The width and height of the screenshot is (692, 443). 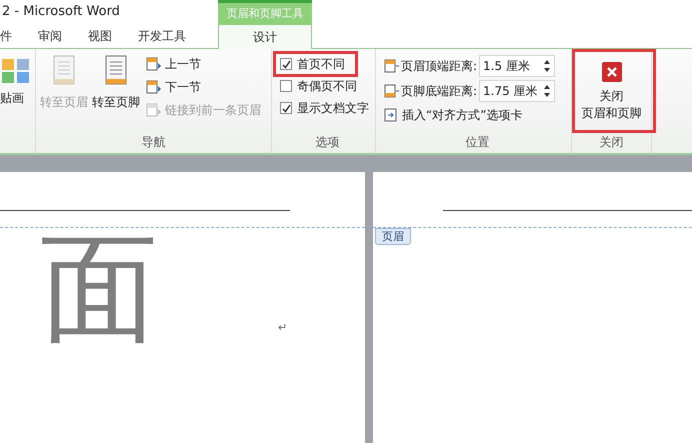 What do you see at coordinates (318, 86) in the screenshot?
I see `option-checkbox: 奇偶页不同` at bounding box center [318, 86].